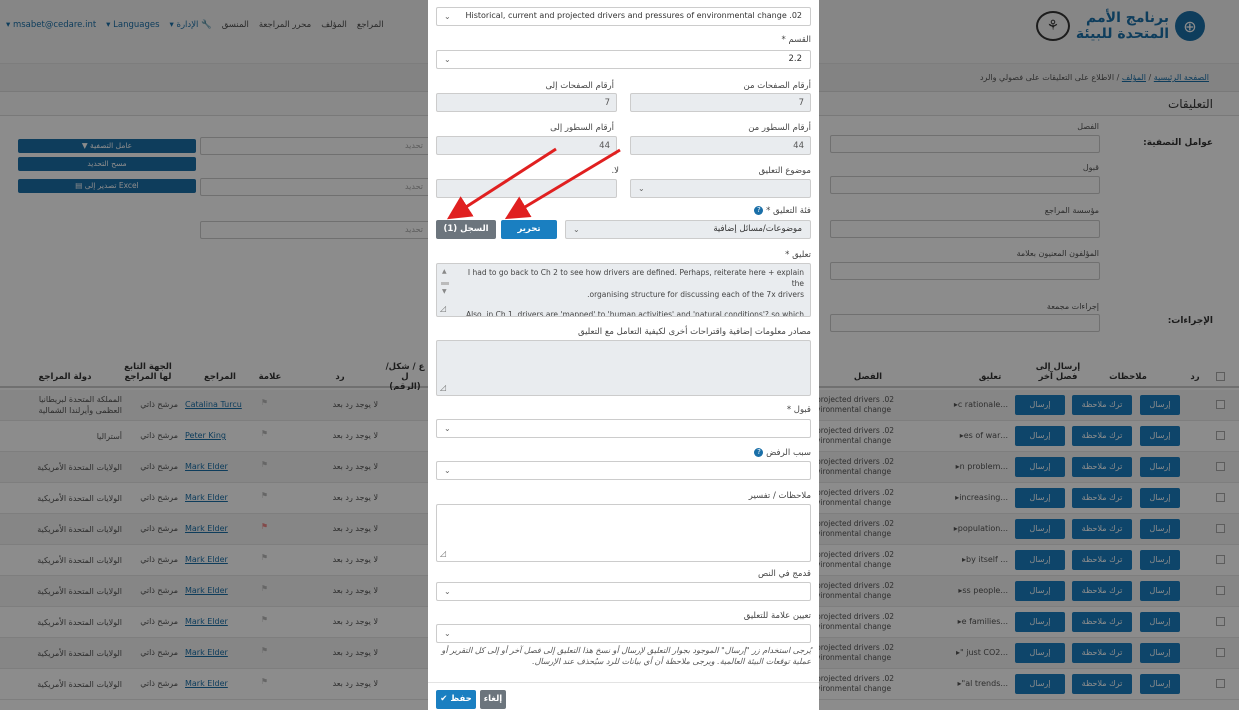 The width and height of the screenshot is (1239, 710). What do you see at coordinates (501, 183) in the screenshot?
I see `red-arrow-history` at bounding box center [501, 183].